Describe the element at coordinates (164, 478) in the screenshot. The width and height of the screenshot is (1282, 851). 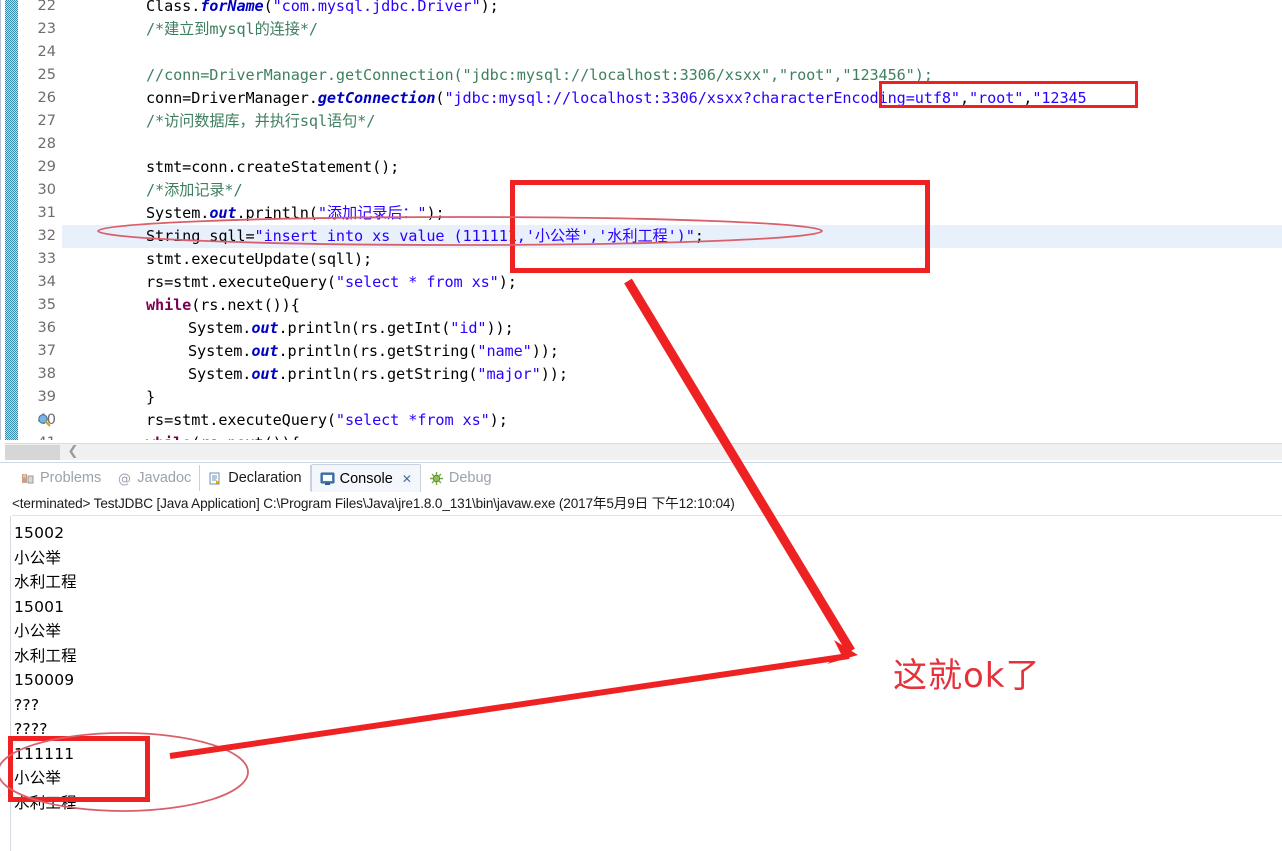
I see `tab-label: Javadoc` at that location.